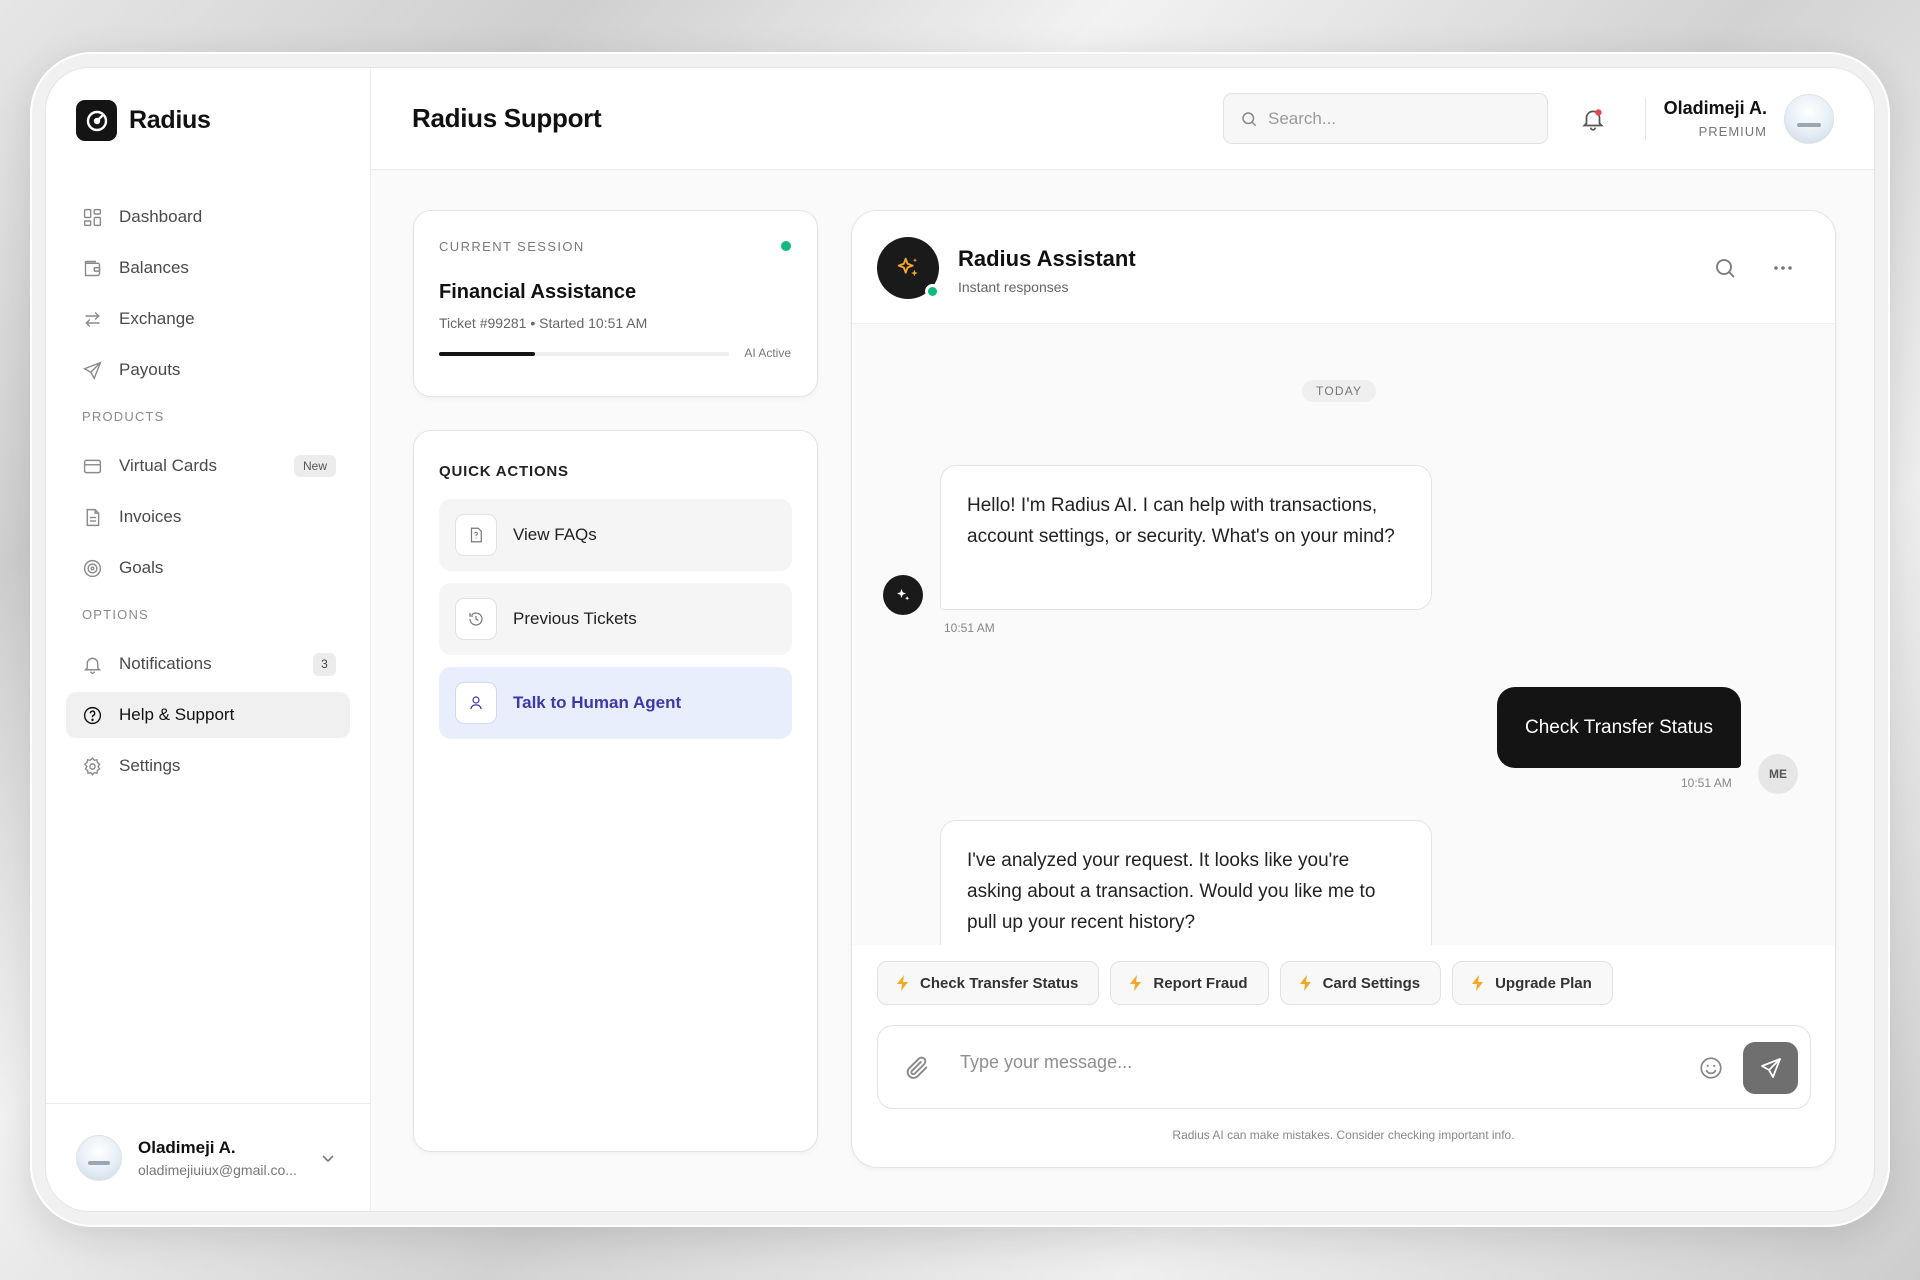 This screenshot has height=1280, width=1920. What do you see at coordinates (1047, 258) in the screenshot?
I see `assistant-name: Radius Assistant` at bounding box center [1047, 258].